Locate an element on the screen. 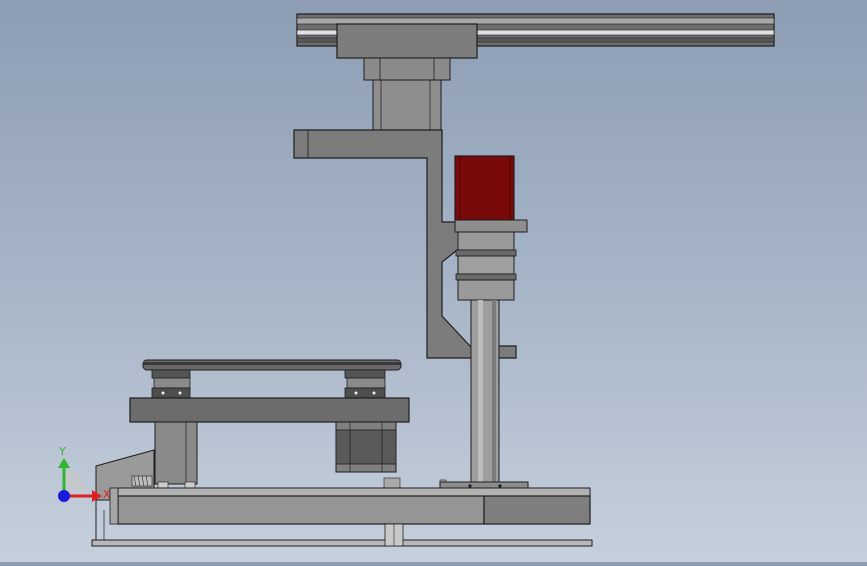 The width and height of the screenshot is (867, 566). vertical-shaft is located at coordinates (485, 393).